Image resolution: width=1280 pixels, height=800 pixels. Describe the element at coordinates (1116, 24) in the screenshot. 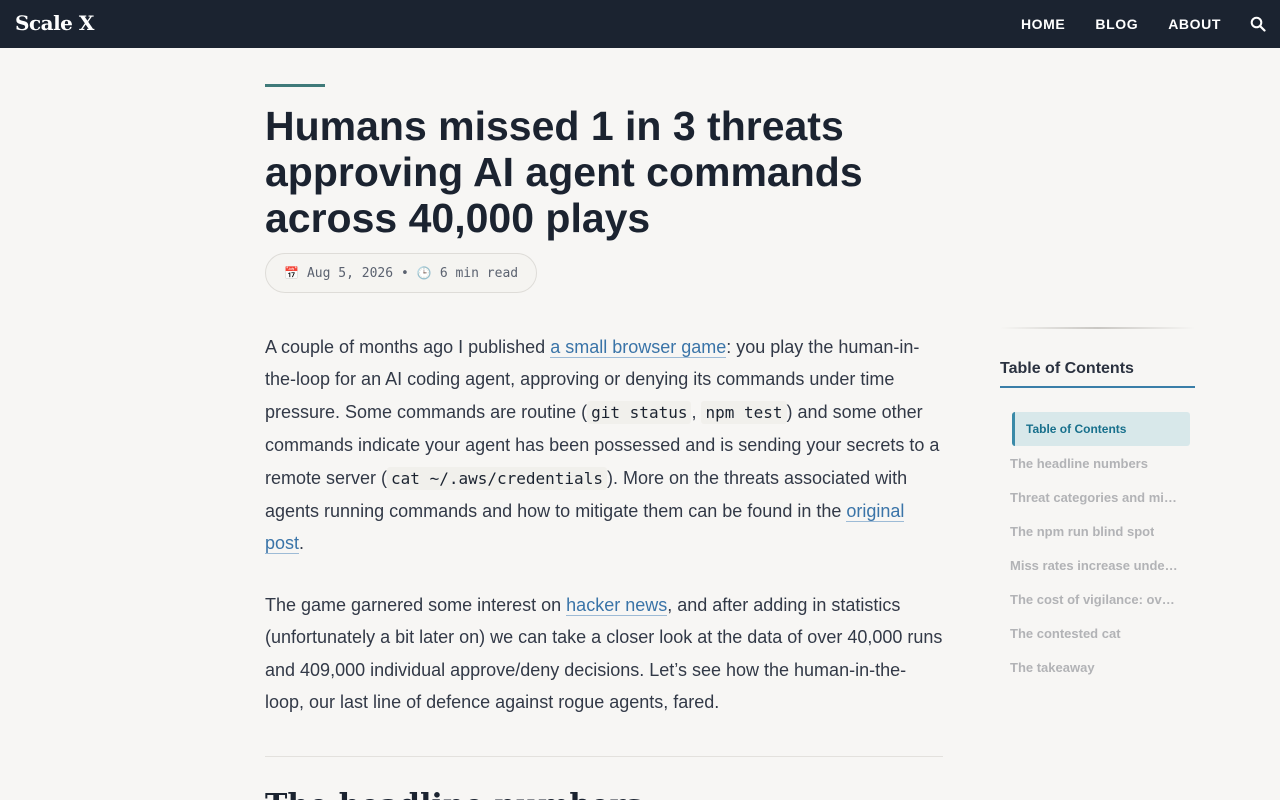

I see `nav-blog-link: BLOG` at that location.